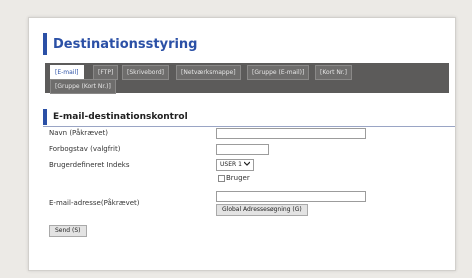  What do you see at coordinates (83, 86) in the screenshot?
I see `tab-group-card-no: [Gruppe (Kort Nr.)]` at bounding box center [83, 86].